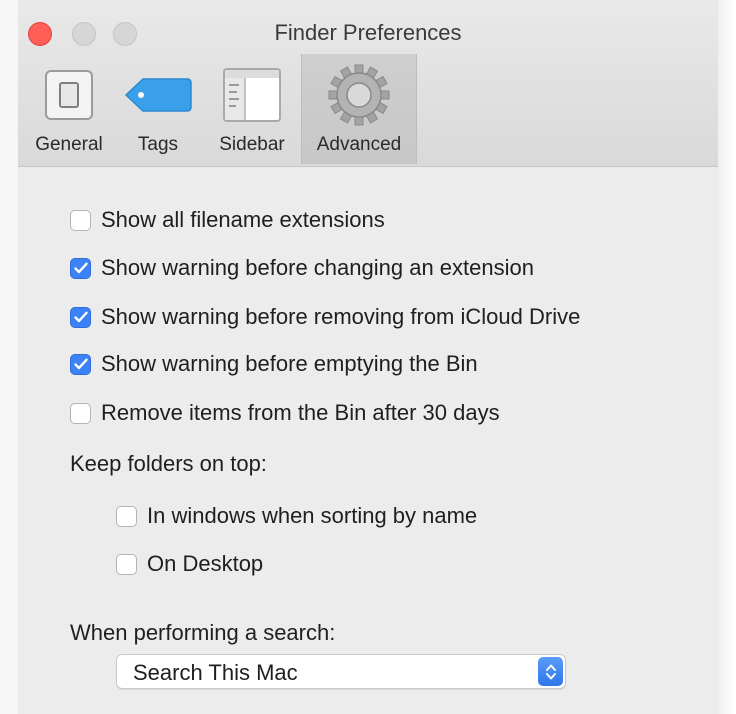 This screenshot has height=714, width=736. Describe the element at coordinates (252, 95) in the screenshot. I see `sidebar-icon` at that location.